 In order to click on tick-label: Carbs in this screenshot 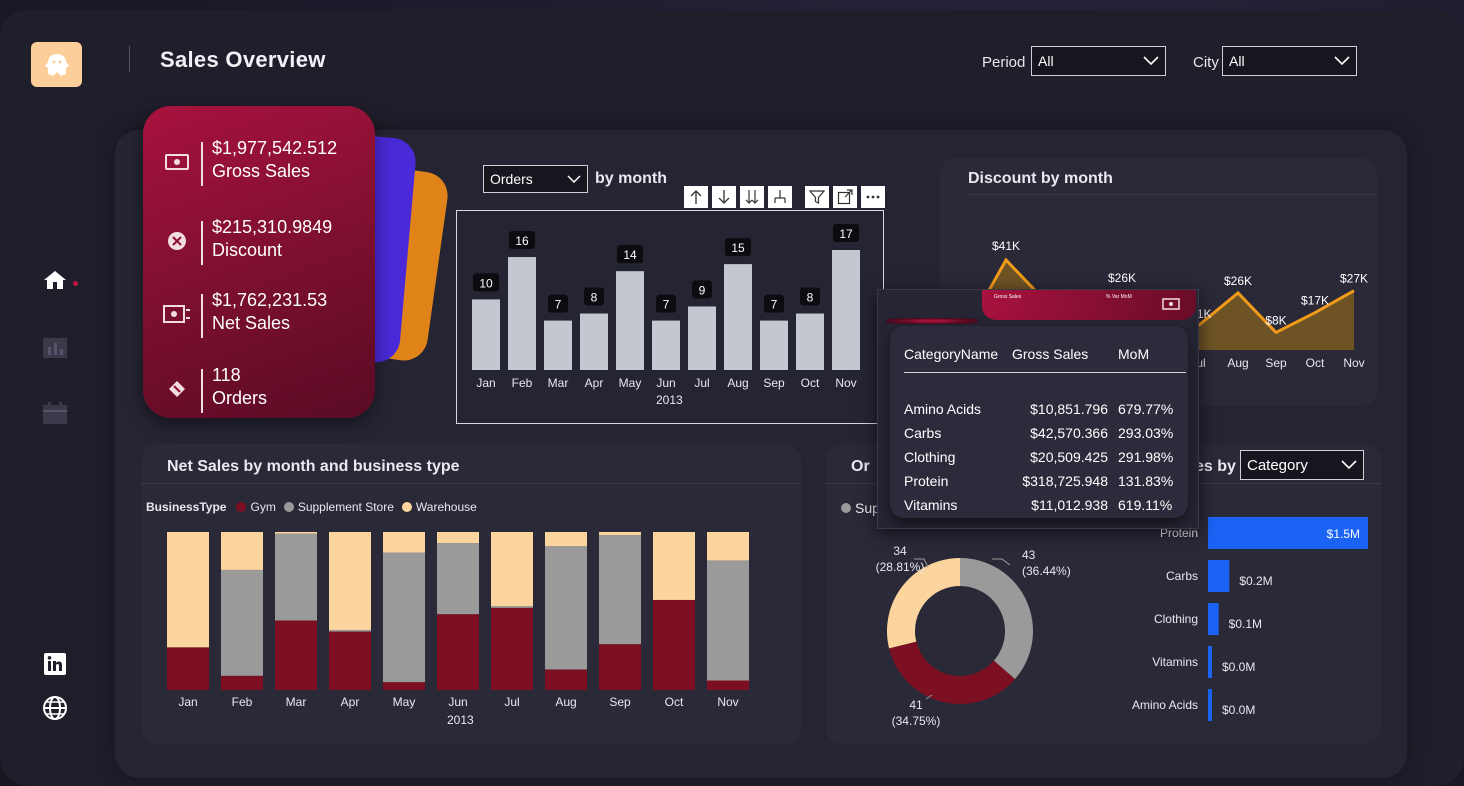, I will do `click(1182, 576)`.